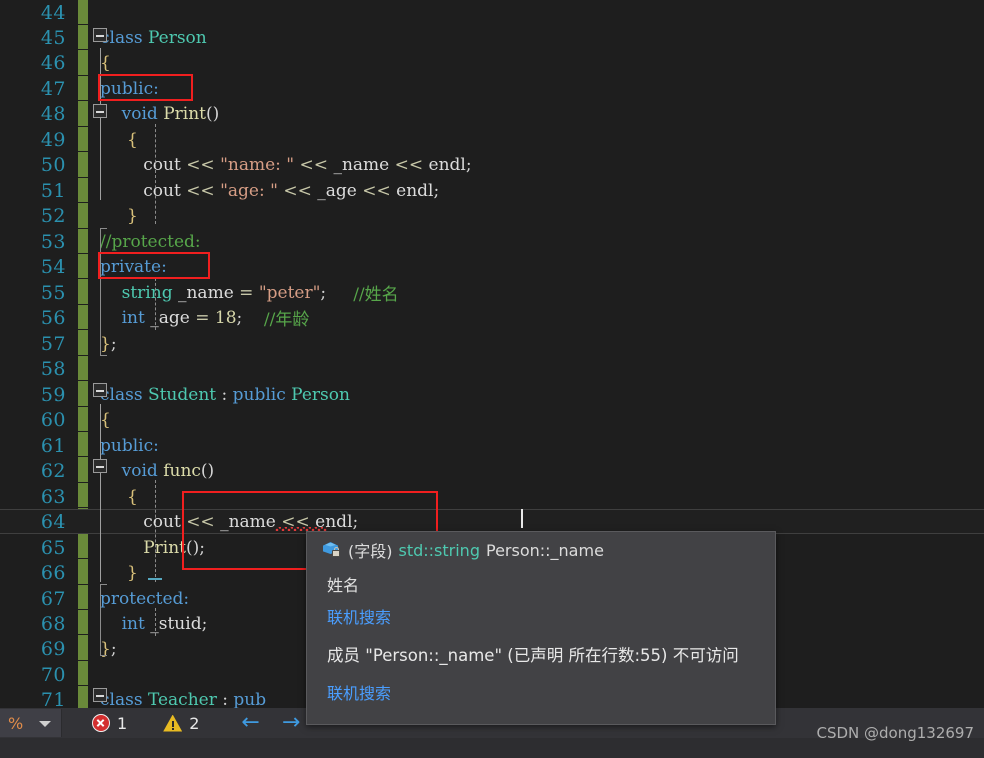 The image size is (984, 758). I want to click on editor-line-61: 61 public:, so click(492, 445).